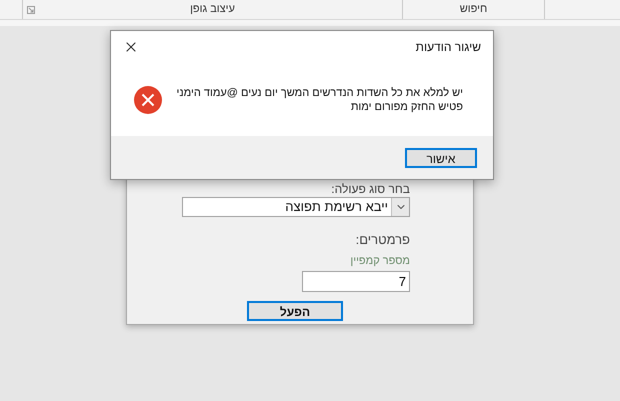 The image size is (620, 401). Describe the element at coordinates (370, 189) in the screenshot. I see `action-label: בחר סוג פעולה:` at that location.